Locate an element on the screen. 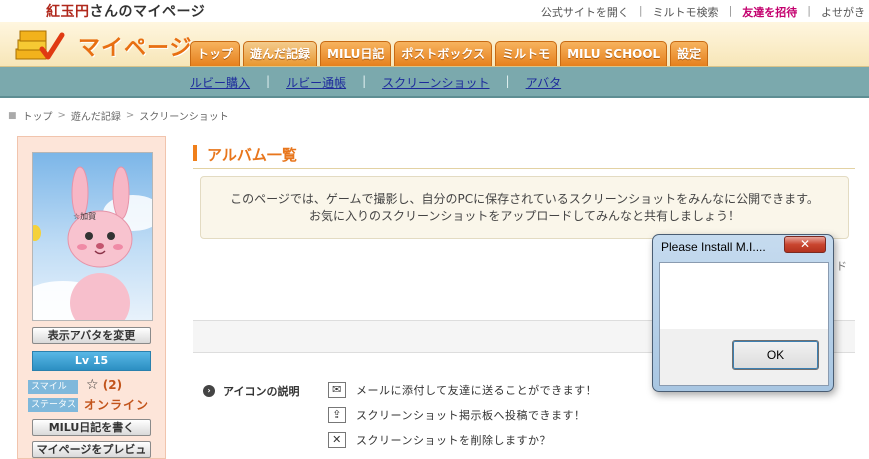  upload-icon: ⇪ is located at coordinates (337, 415).